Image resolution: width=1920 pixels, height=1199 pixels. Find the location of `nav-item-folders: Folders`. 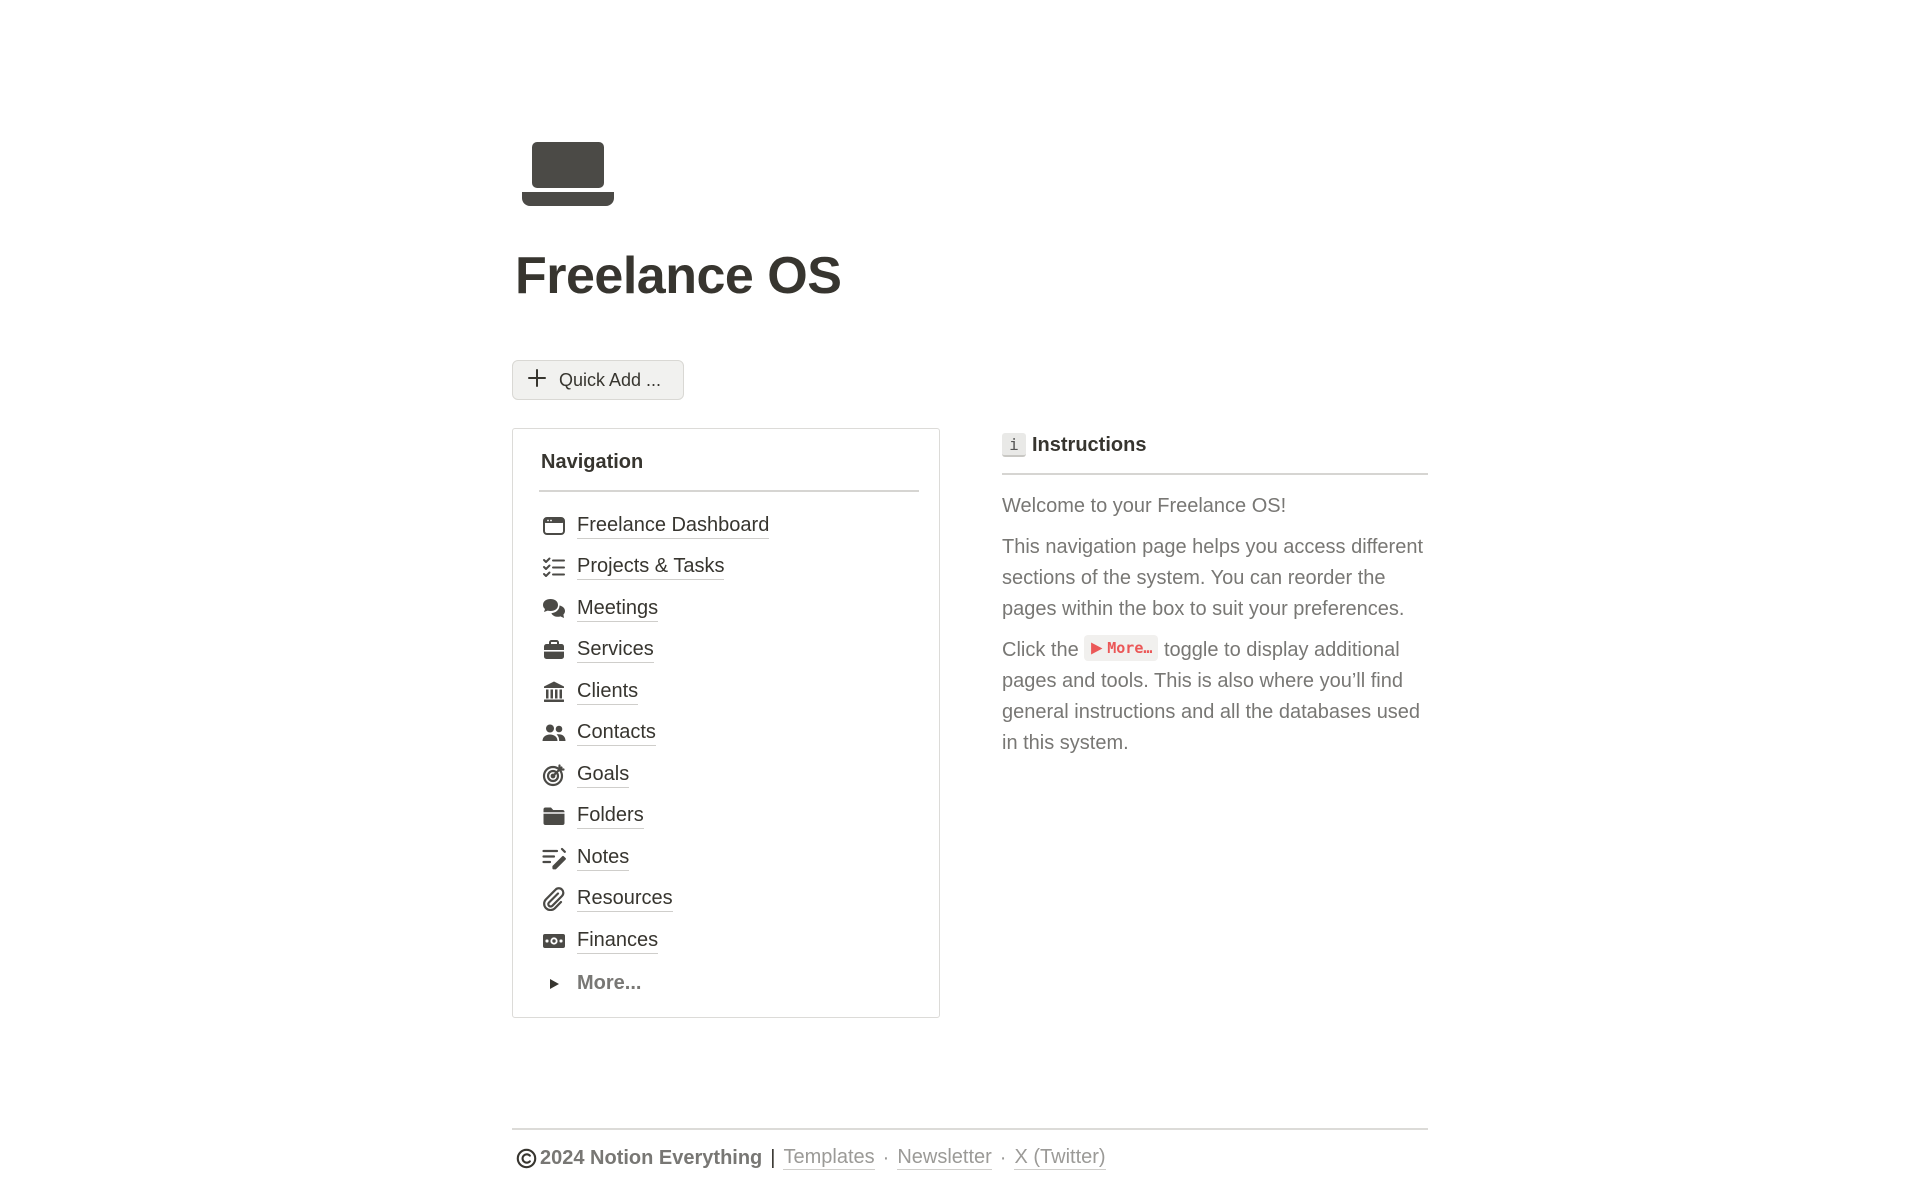

nav-item-folders: Folders is located at coordinates (655, 817).